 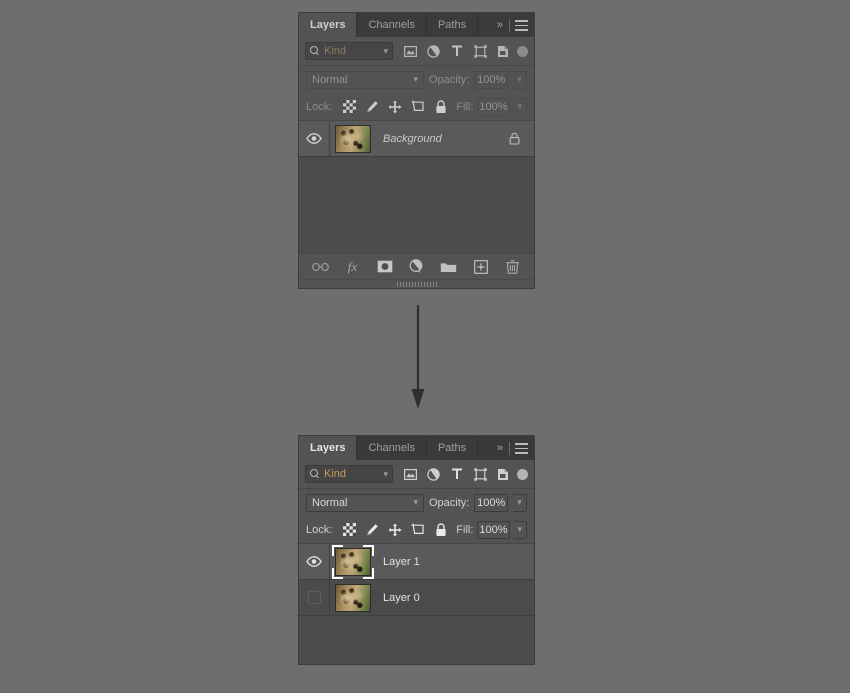 I want to click on tab-bar-controls: », so click(x=513, y=25).